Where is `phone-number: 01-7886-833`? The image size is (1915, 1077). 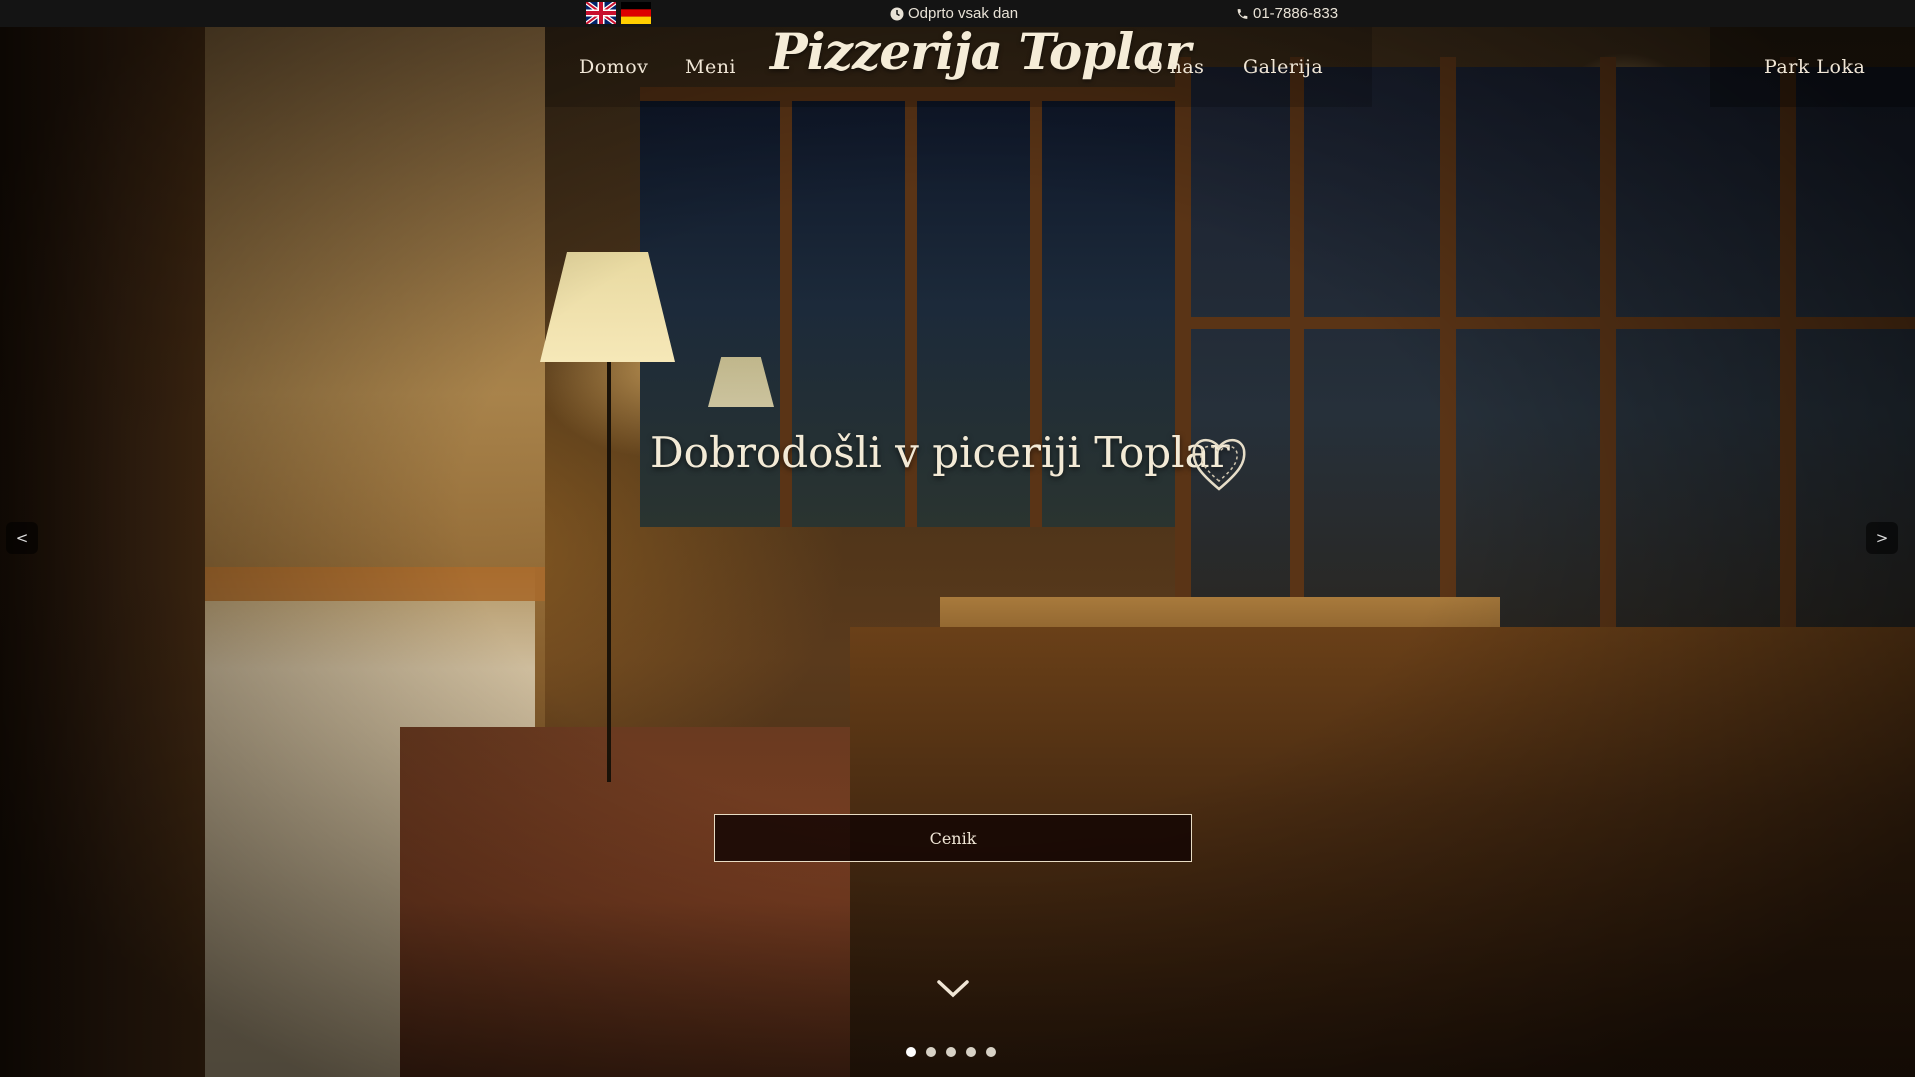
phone-number: 01-7886-833 is located at coordinates (1287, 13).